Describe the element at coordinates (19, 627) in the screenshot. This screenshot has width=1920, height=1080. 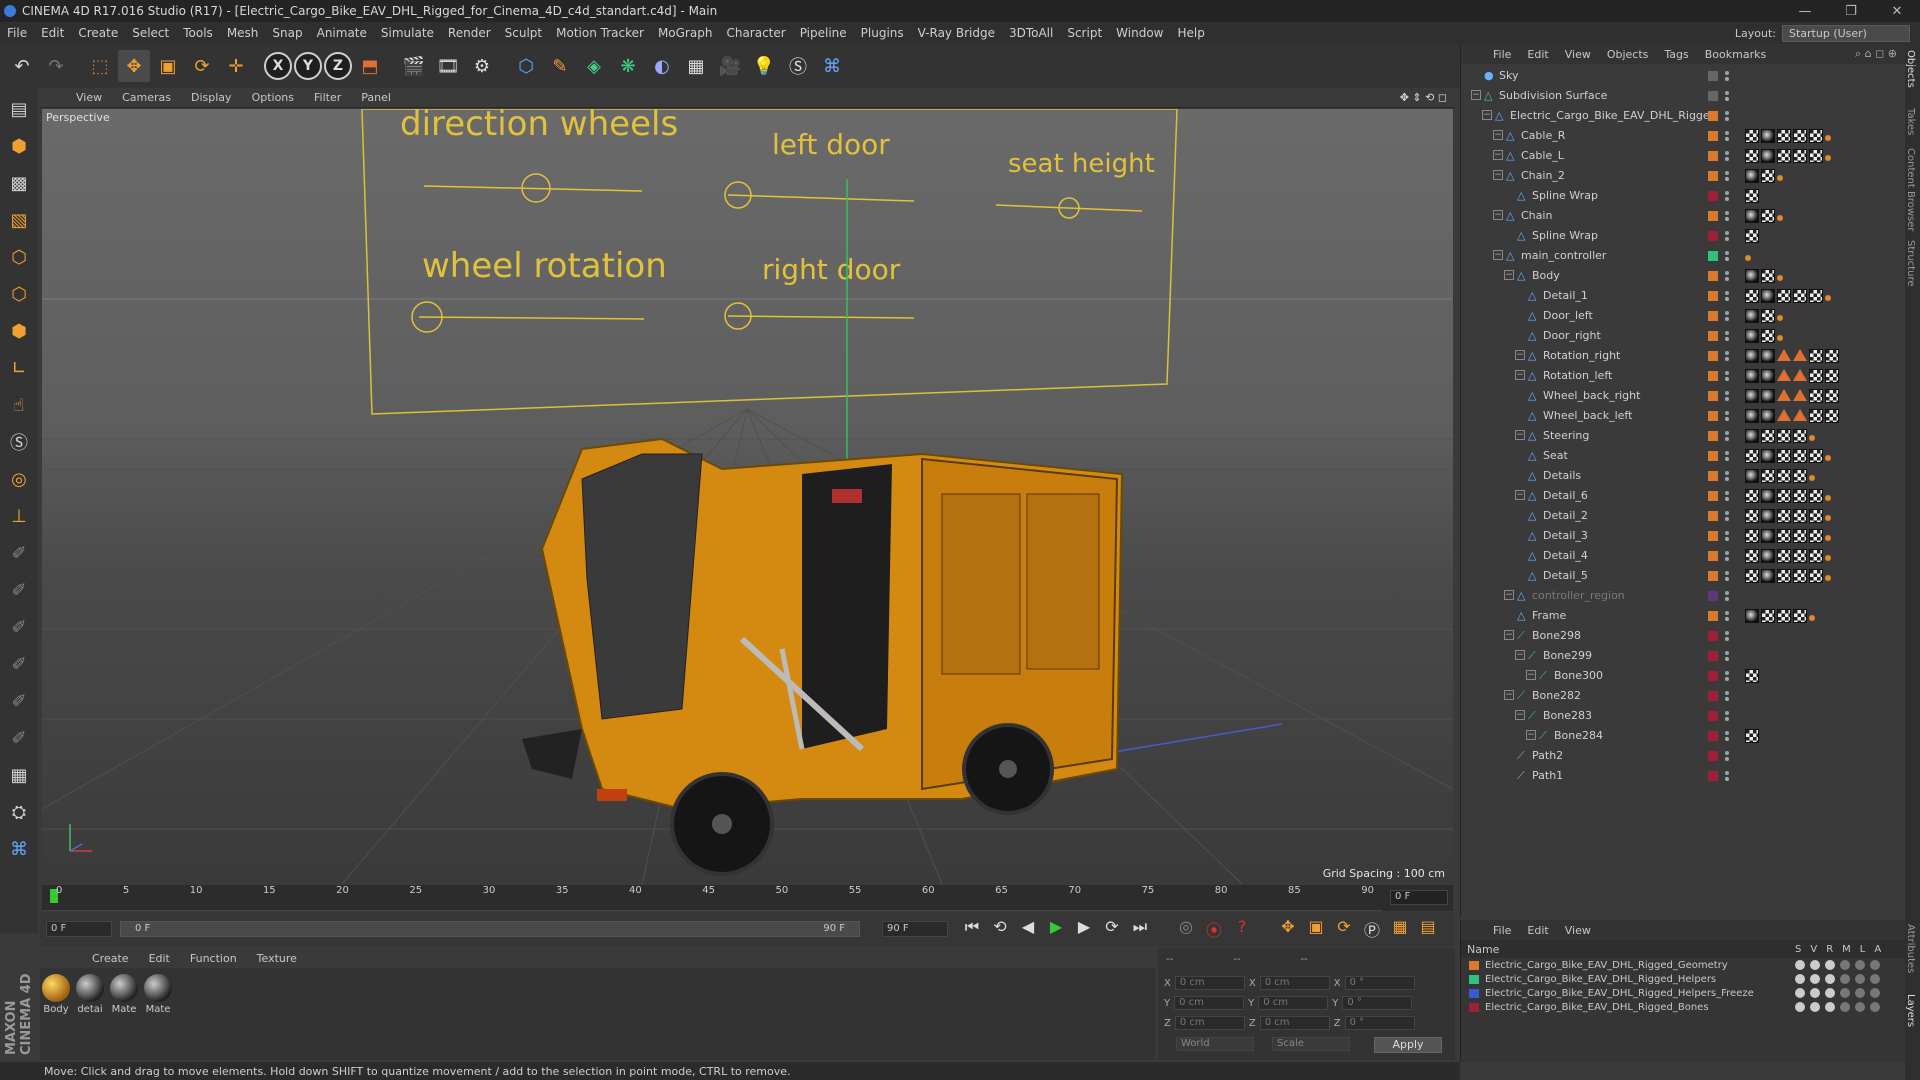
I see `brush-icon: ✐` at that location.